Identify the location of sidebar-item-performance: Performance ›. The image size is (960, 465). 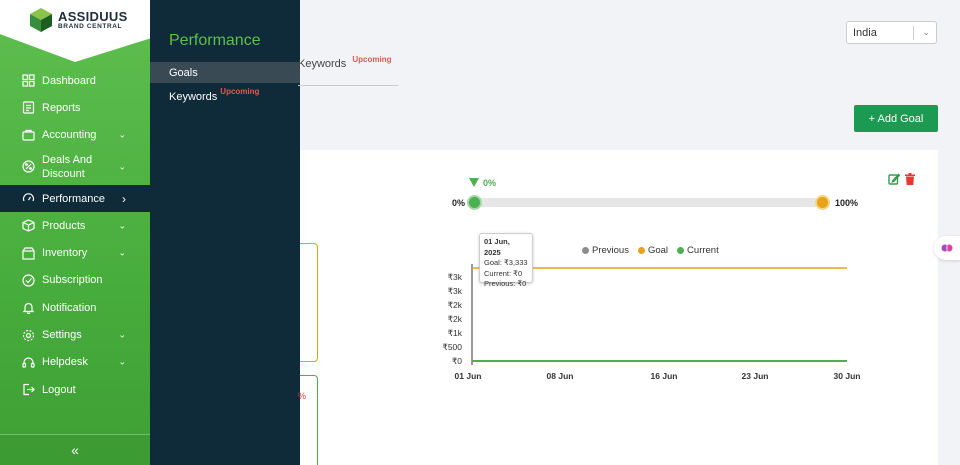
(75, 198).